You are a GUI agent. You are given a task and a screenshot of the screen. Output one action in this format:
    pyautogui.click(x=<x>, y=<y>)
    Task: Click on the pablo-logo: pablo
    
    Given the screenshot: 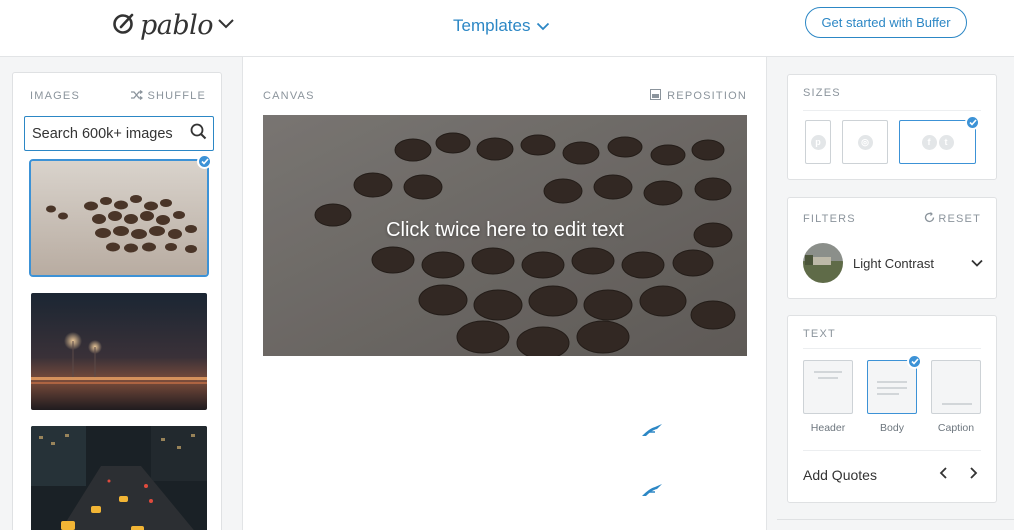 What is the action you would take?
    pyautogui.click(x=173, y=25)
    